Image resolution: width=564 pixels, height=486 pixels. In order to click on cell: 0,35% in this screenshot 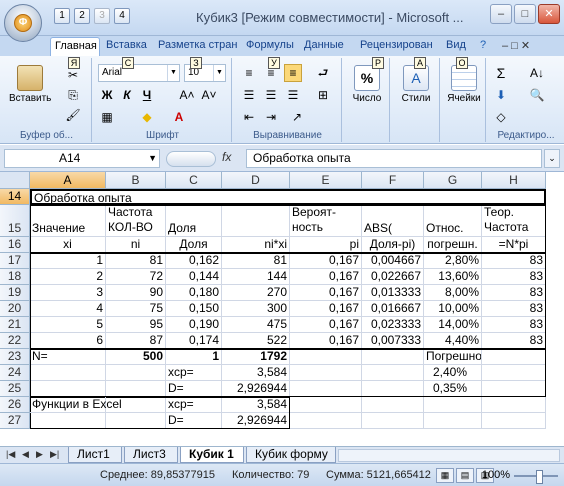, I will do `click(453, 389)`.